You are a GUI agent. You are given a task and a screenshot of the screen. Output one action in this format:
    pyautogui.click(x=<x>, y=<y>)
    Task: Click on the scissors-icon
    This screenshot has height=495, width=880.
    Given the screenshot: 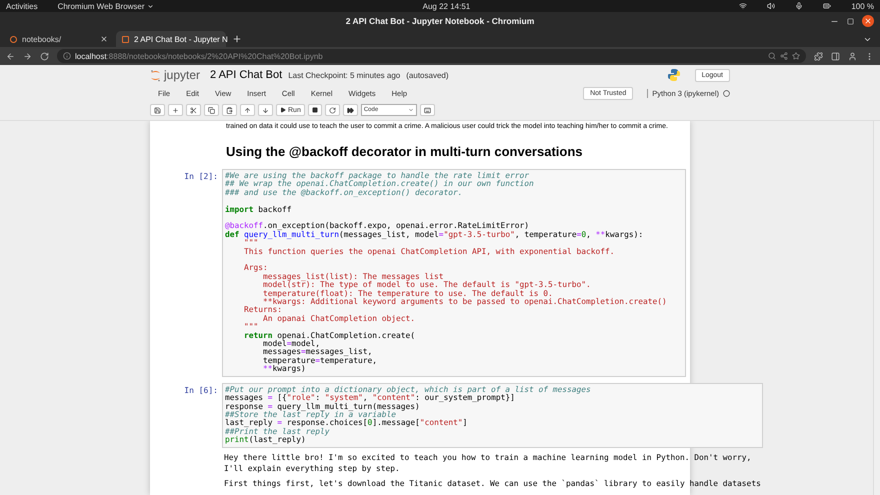 What is the action you would take?
    pyautogui.click(x=193, y=110)
    